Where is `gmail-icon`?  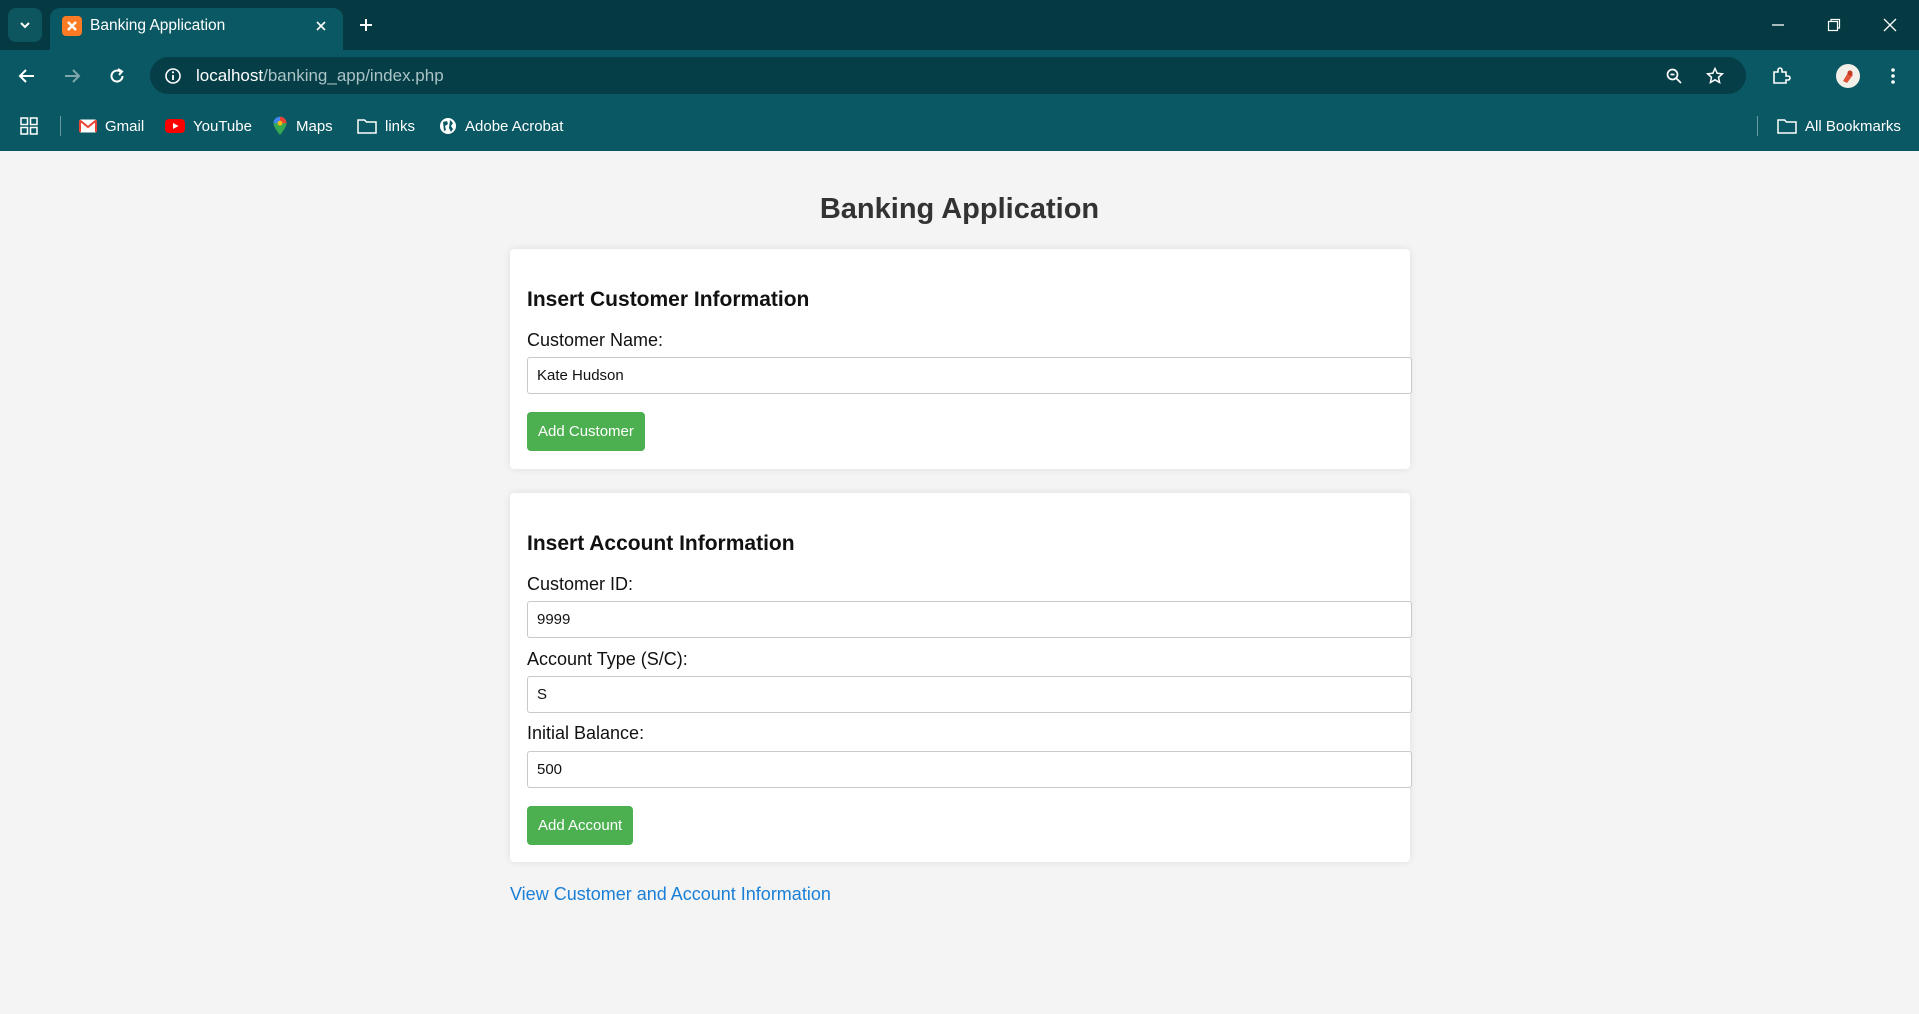 gmail-icon is located at coordinates (88, 126).